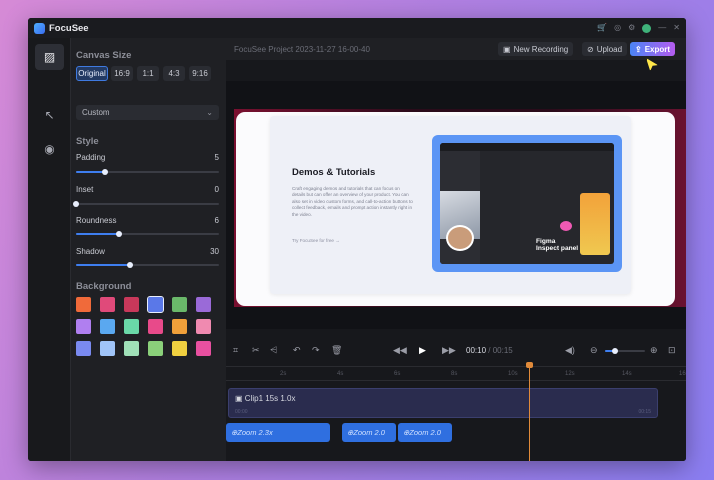  What do you see at coordinates (676, 28) in the screenshot?
I see `close-icon: ✕` at bounding box center [676, 28].